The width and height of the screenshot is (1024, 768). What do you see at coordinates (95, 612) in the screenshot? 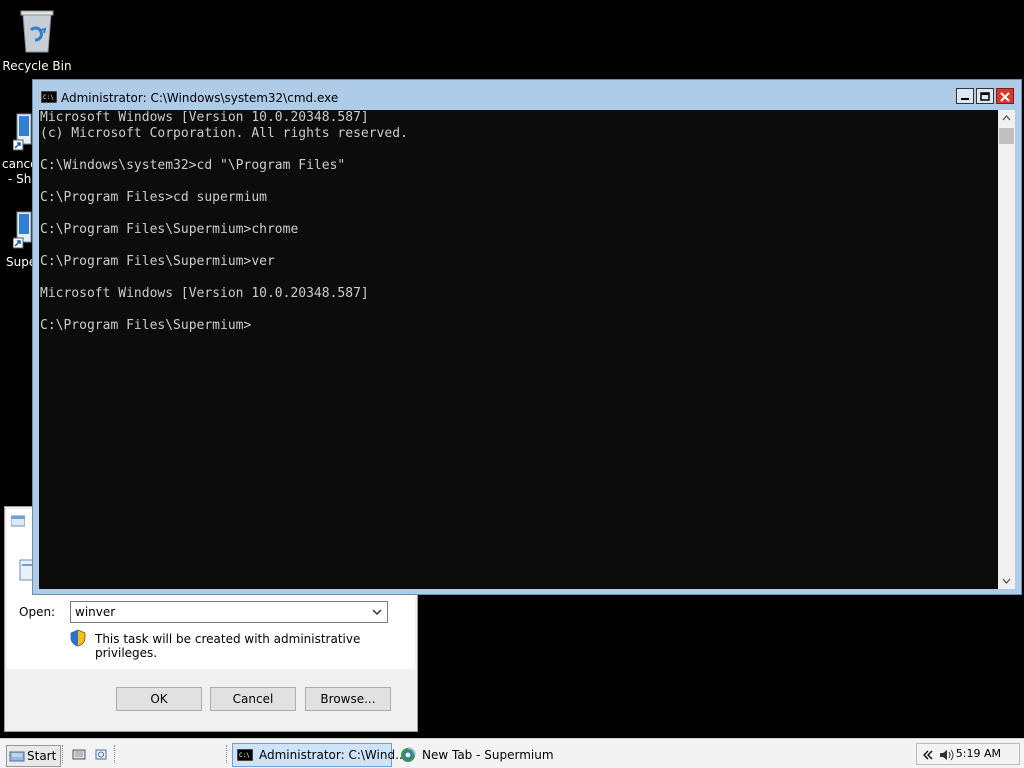
I see `open-input-value: winver` at bounding box center [95, 612].